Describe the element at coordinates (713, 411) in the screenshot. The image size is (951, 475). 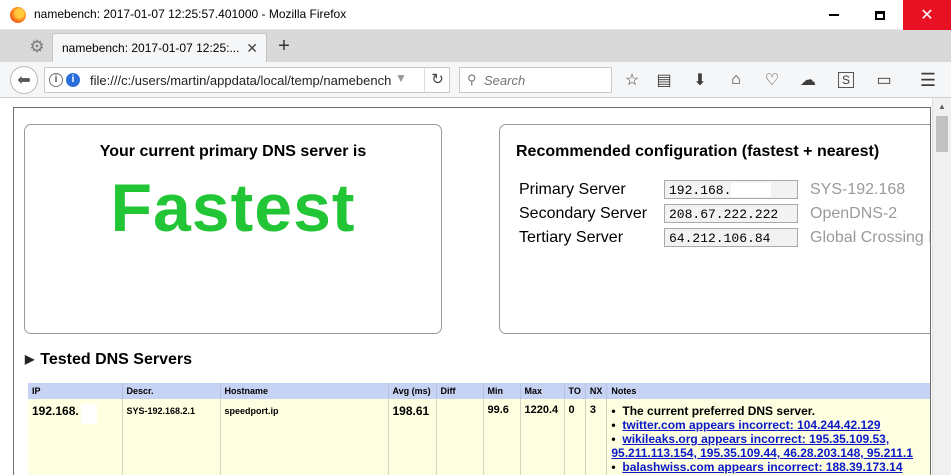
I see `note-item: • The current preferred DNS server.` at that location.